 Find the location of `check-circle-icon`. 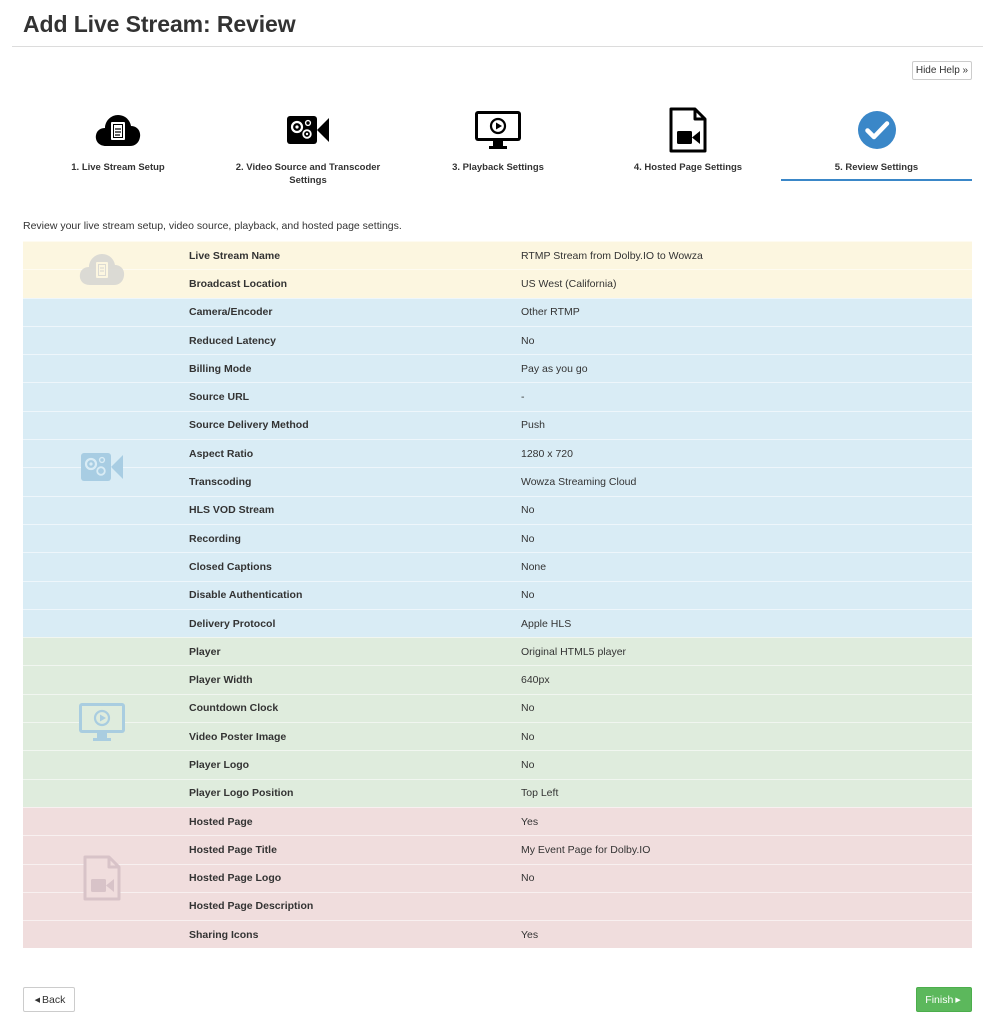

check-circle-icon is located at coordinates (876, 130).